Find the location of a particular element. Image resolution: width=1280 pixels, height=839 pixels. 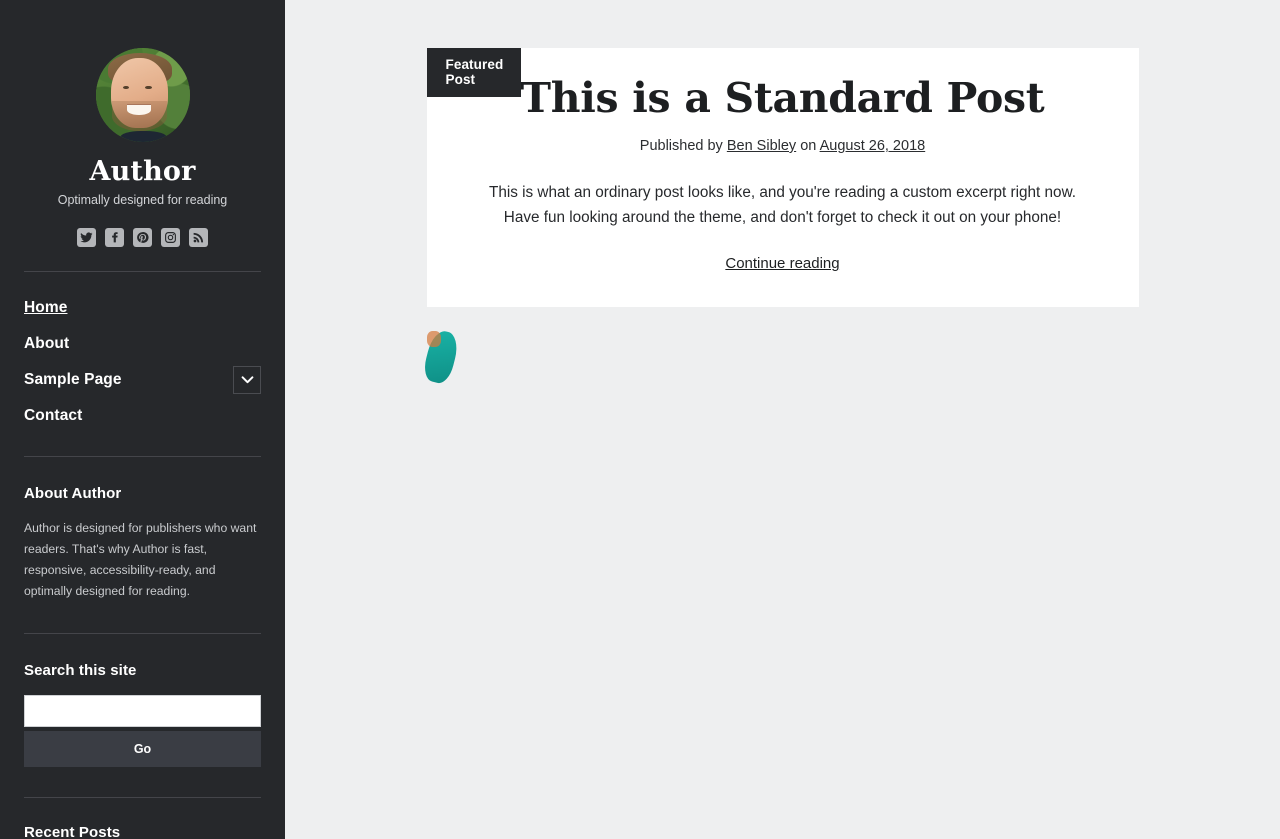

nav-link-home: Home is located at coordinates (45, 308).